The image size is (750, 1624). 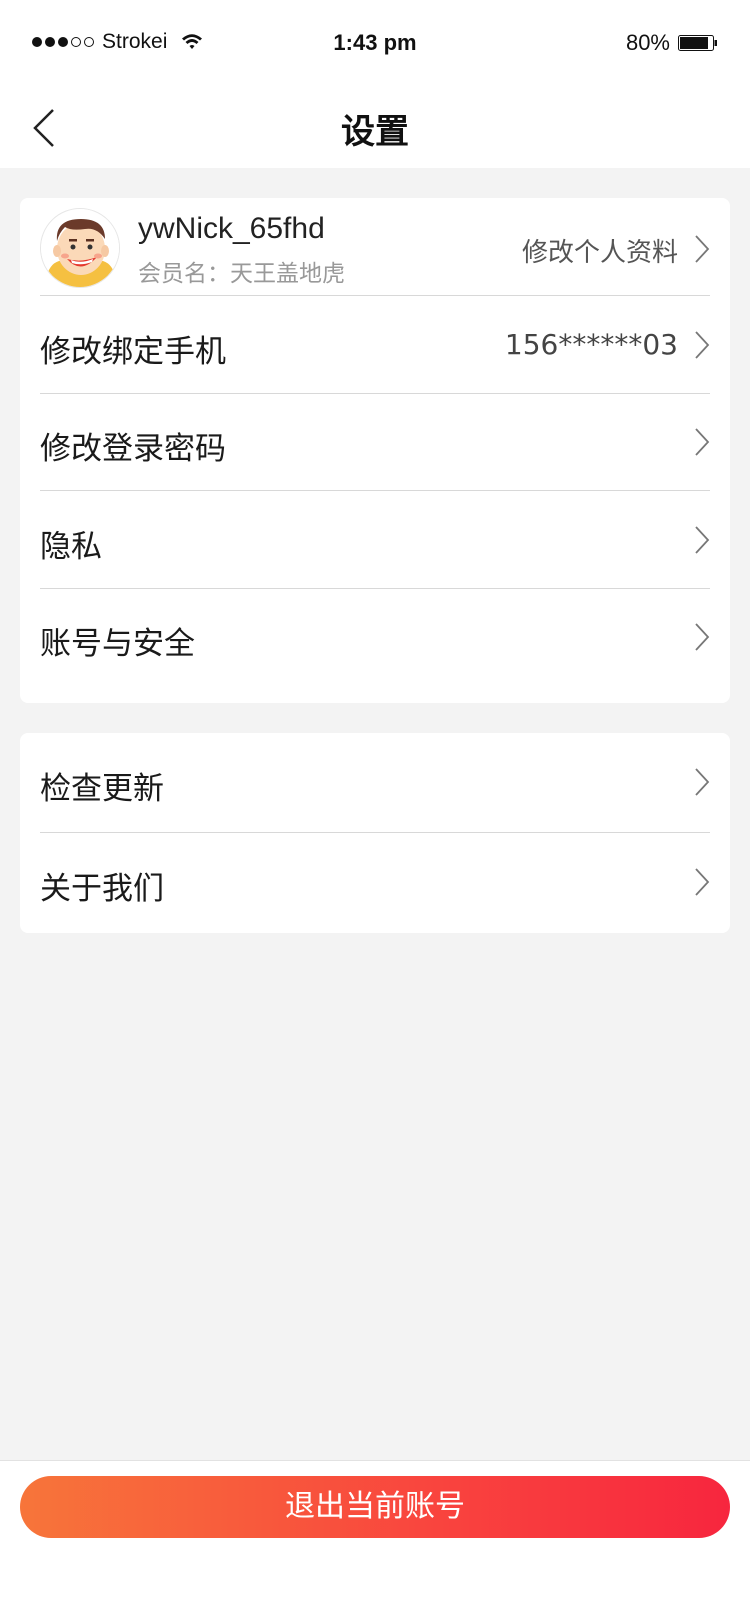 What do you see at coordinates (385, 443) in the screenshot?
I see `list-item-change-password: 修改登录密码` at bounding box center [385, 443].